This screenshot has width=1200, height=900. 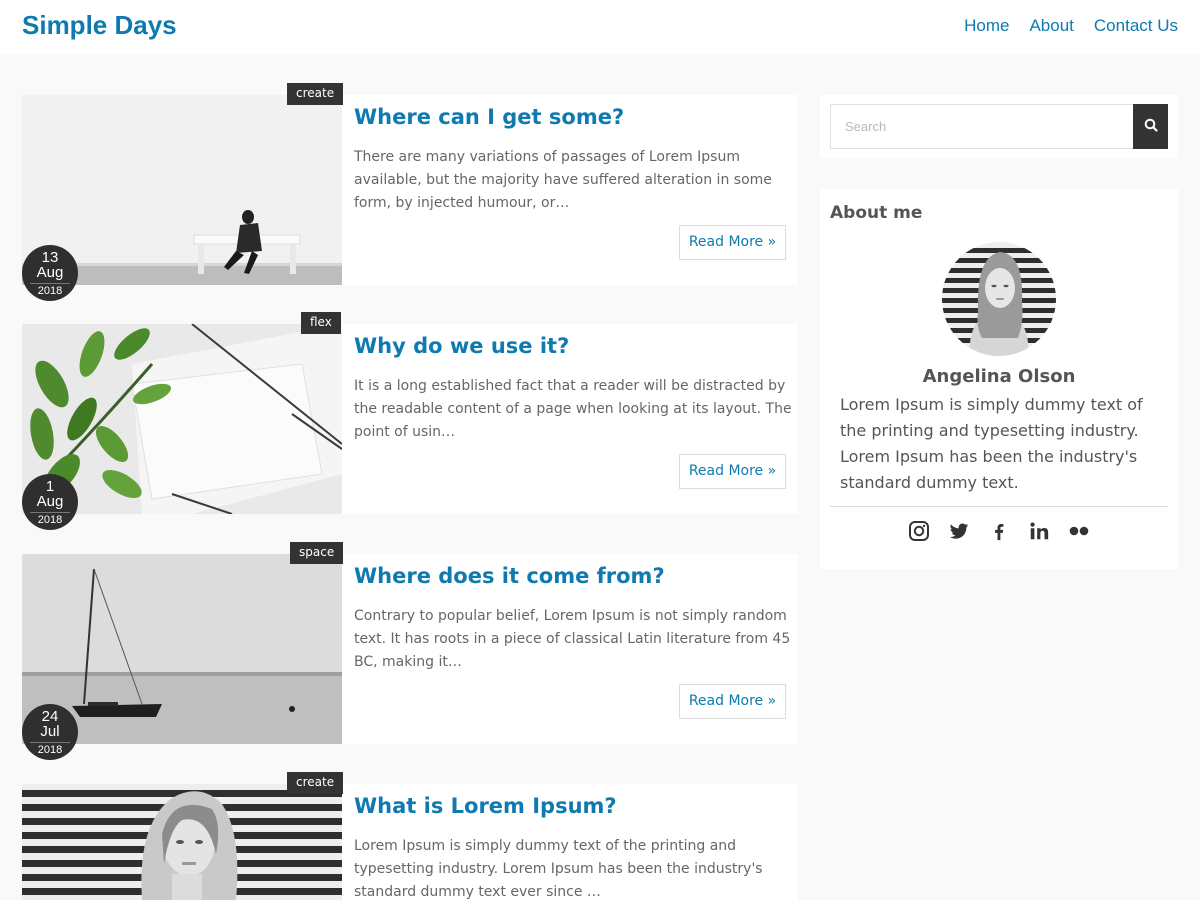 I want to click on social-links, so click(x=999, y=531).